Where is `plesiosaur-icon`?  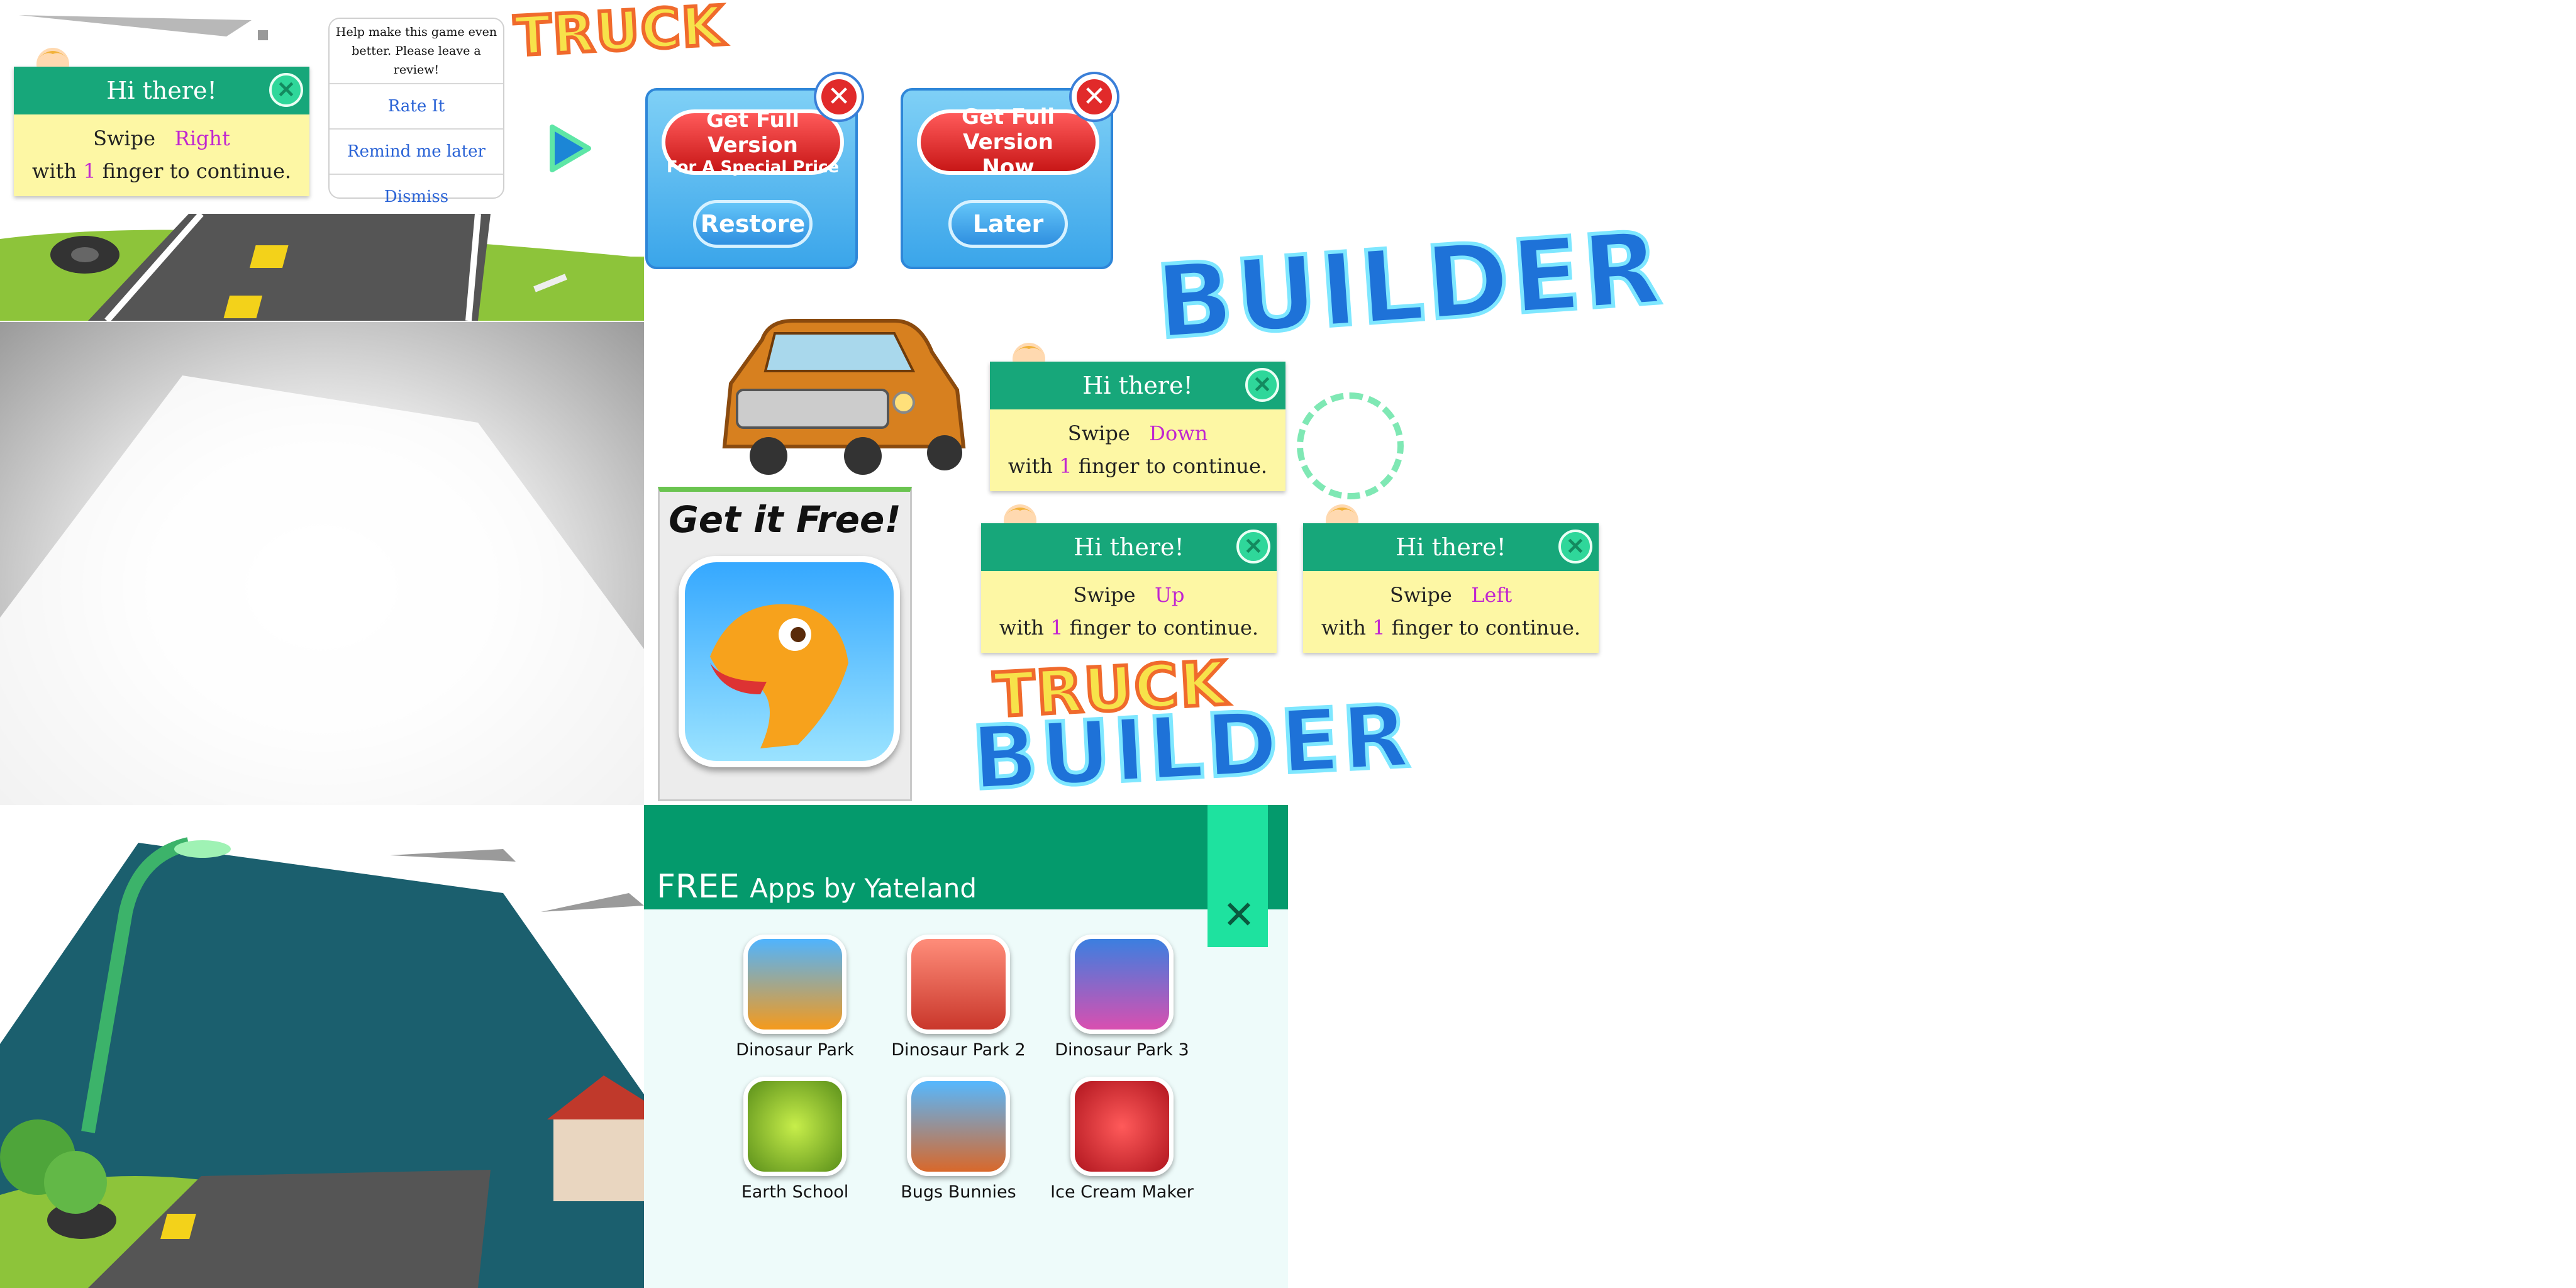
plesiosaur-icon is located at coordinates (1122, 984).